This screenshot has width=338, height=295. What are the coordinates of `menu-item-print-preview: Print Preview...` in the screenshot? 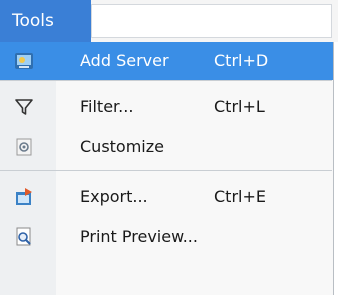 It's located at (166, 237).